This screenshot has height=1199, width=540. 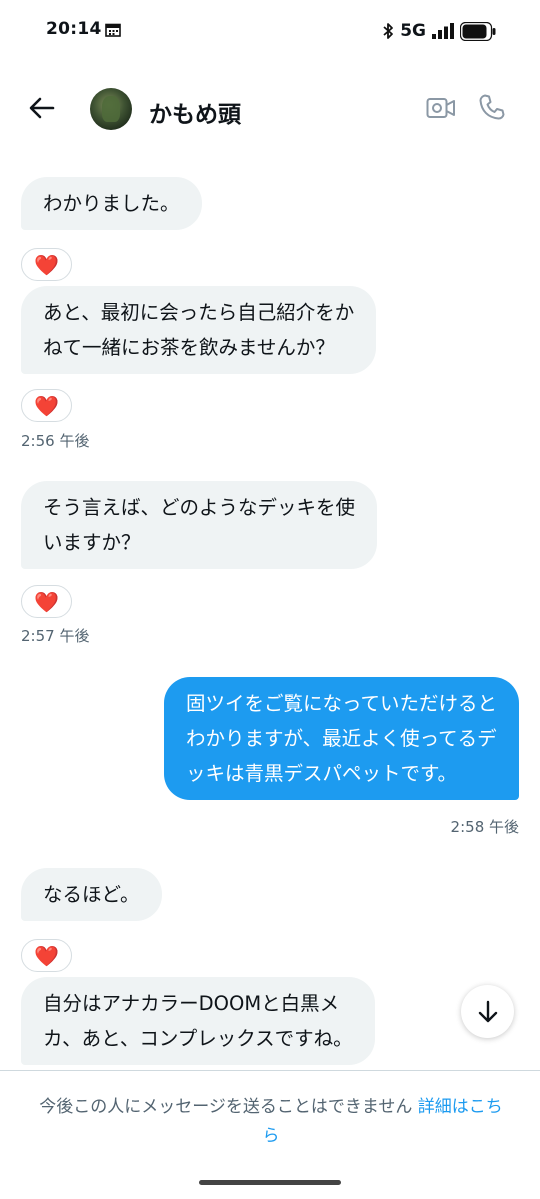 I want to click on signal-icon, so click(x=443, y=31).